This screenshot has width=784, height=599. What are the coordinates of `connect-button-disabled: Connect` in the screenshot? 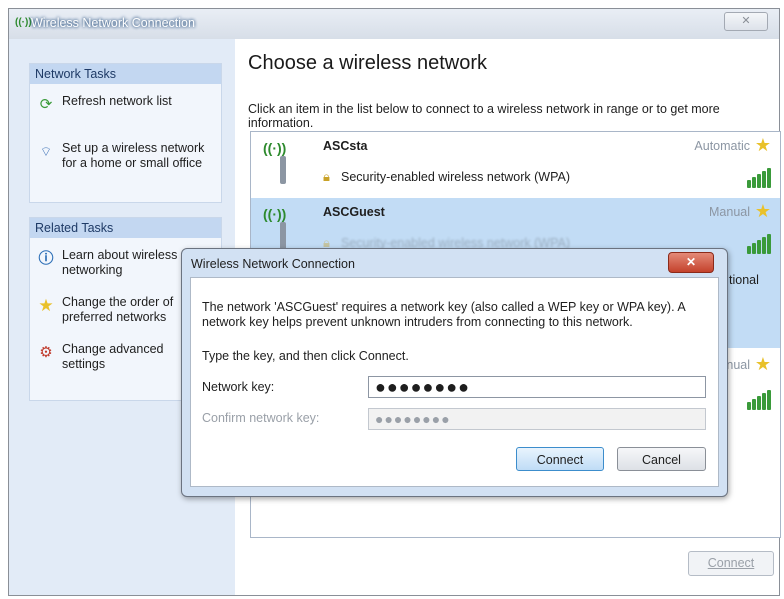 It's located at (731, 563).